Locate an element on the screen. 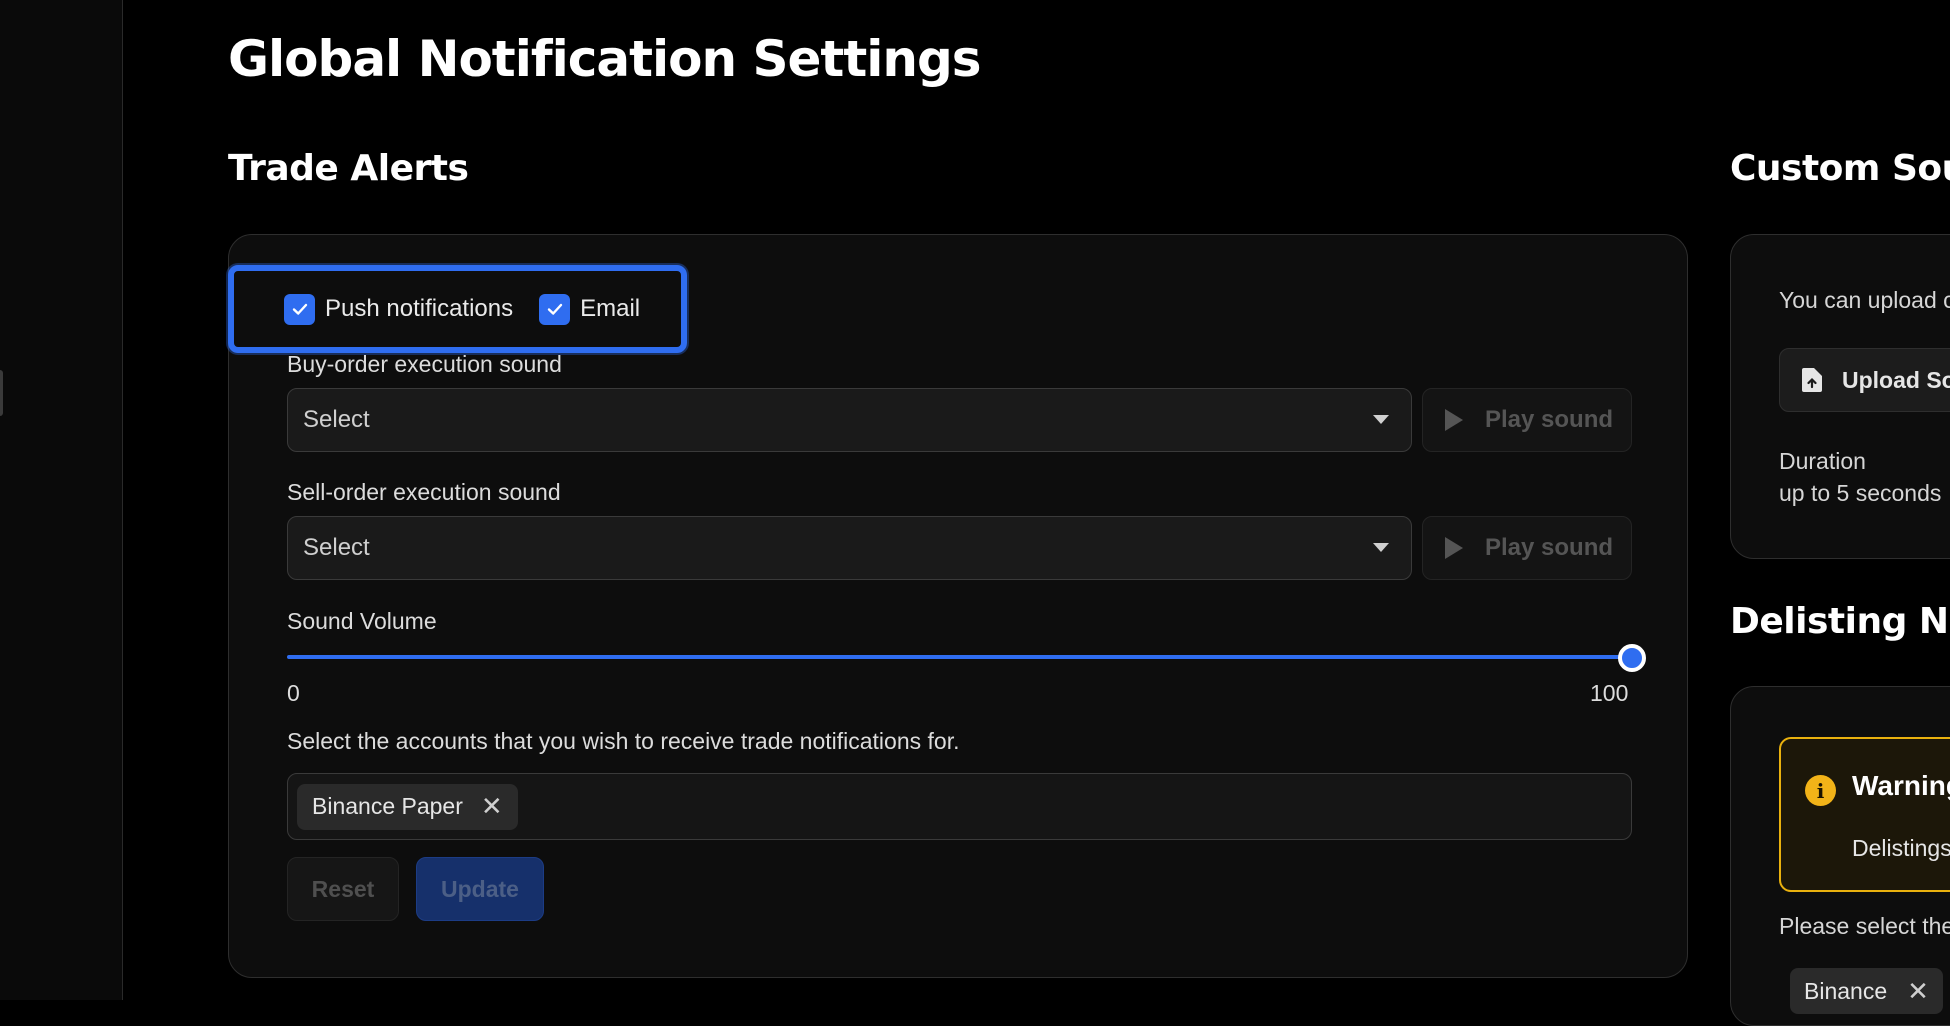 The width and height of the screenshot is (1950, 1026). sell-play-sound-label: Play sound is located at coordinates (1549, 547).